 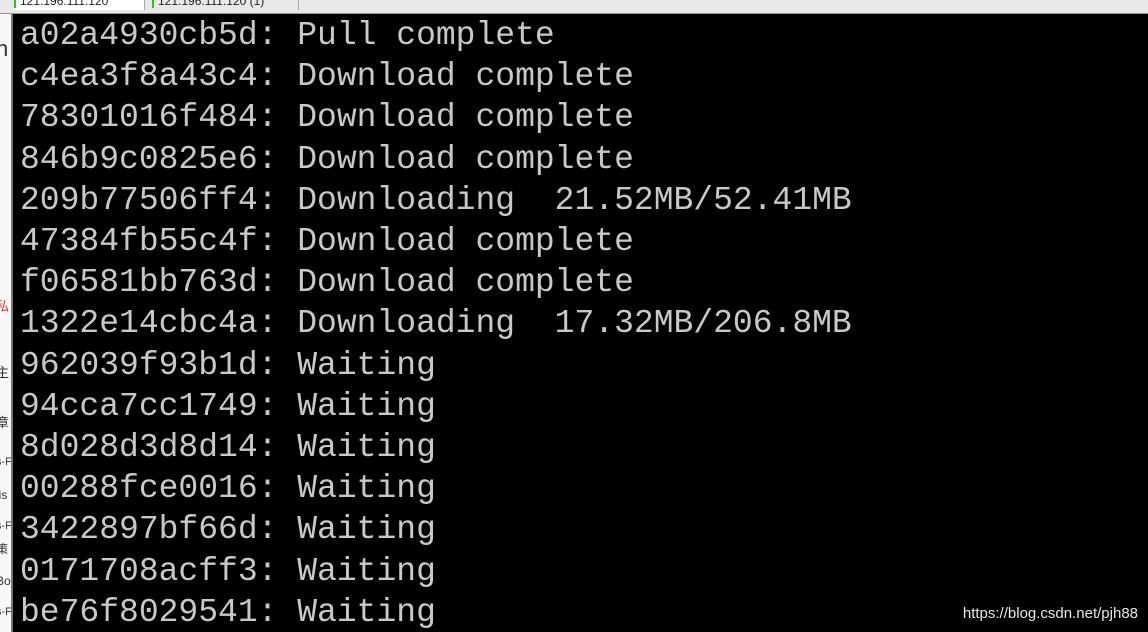 I want to click on terminal-line: 3422897bf66d: Waiting, so click(x=228, y=530).